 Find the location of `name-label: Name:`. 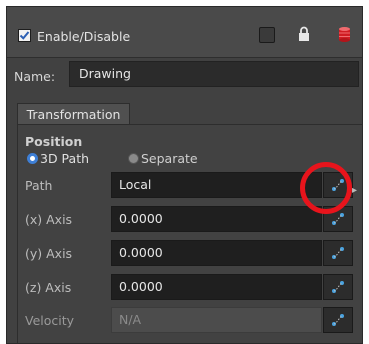

name-label: Name: is located at coordinates (35, 76).